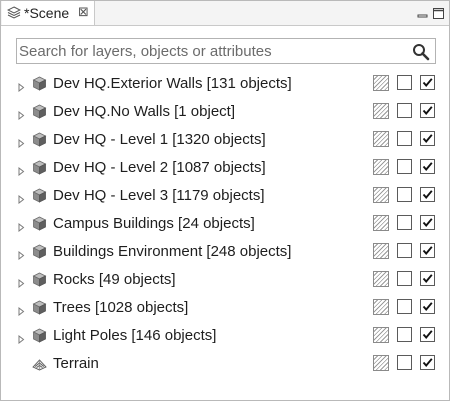 The width and height of the screenshot is (450, 401). I want to click on layer-row: Campus Buildings [24 objects], so click(225, 224).